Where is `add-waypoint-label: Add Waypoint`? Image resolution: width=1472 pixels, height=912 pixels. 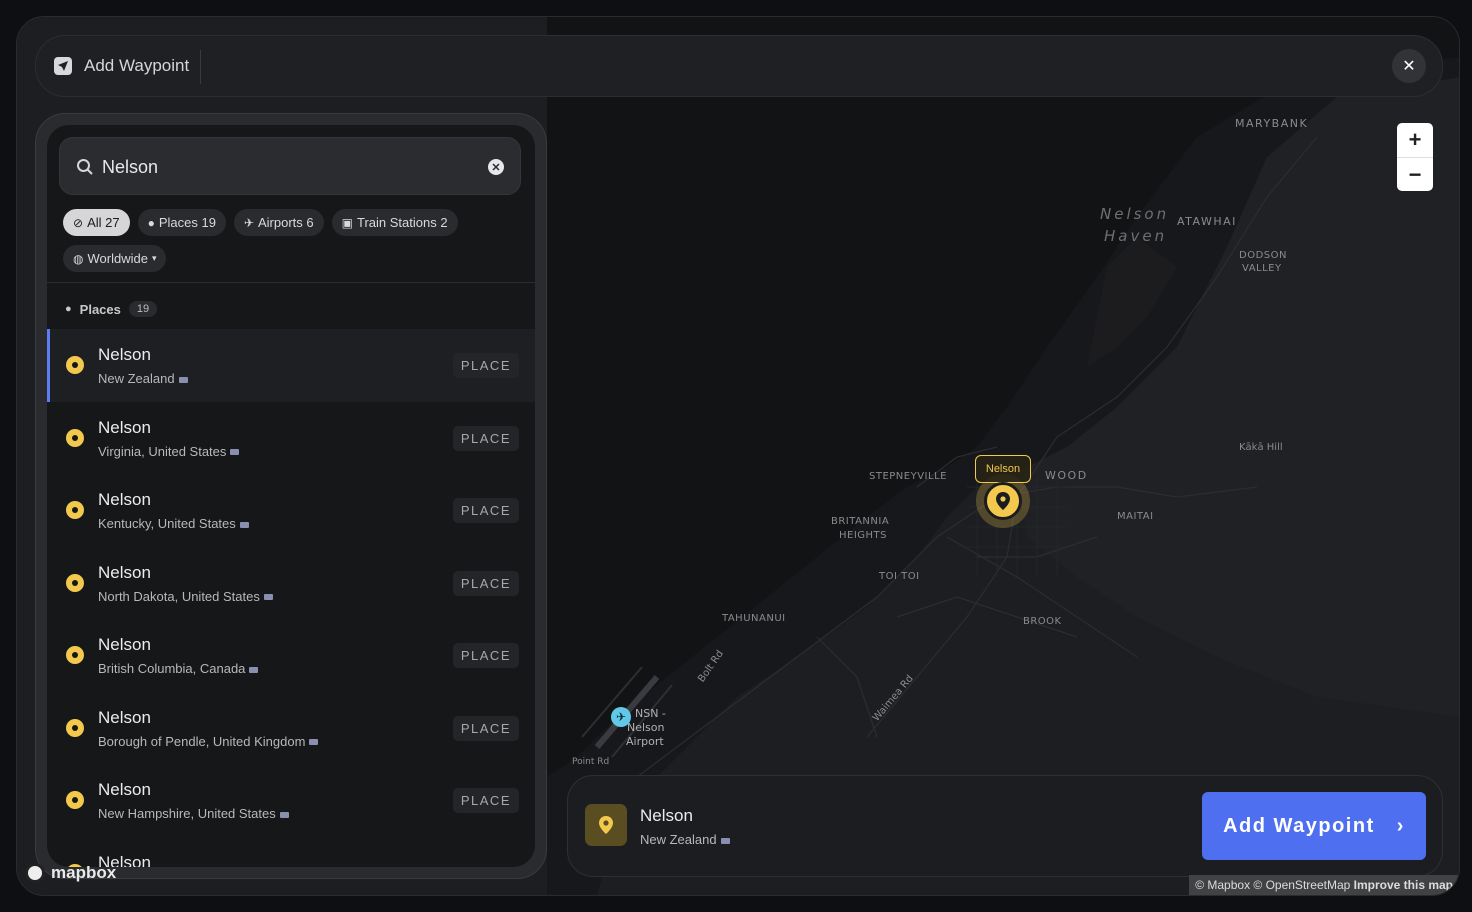
add-waypoint-label: Add Waypoint is located at coordinates (1299, 825).